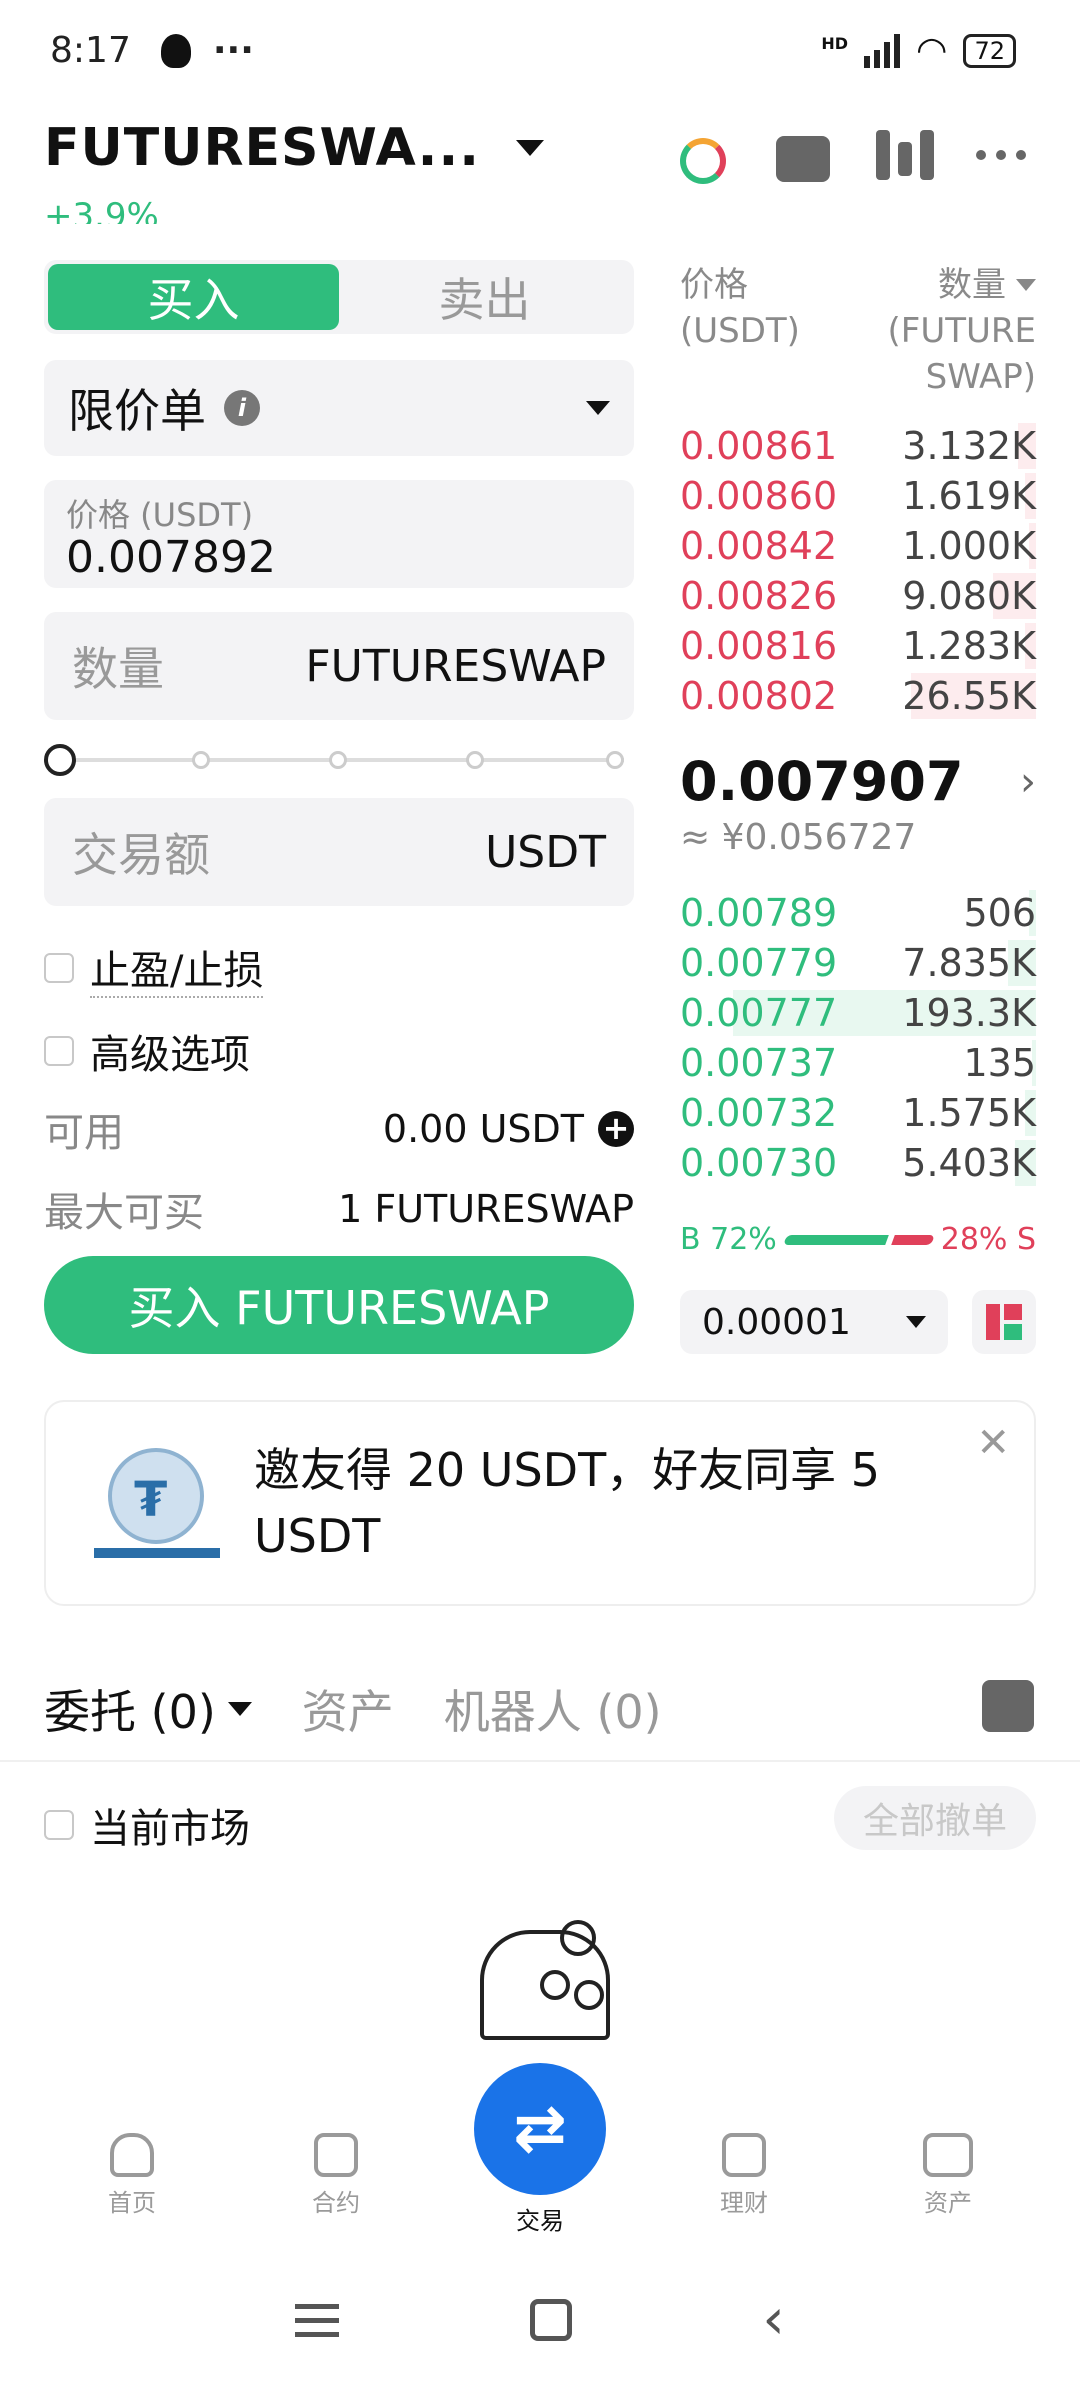 The height and width of the screenshot is (2400, 1080). I want to click on nav-assets: 资产, so click(948, 2175).